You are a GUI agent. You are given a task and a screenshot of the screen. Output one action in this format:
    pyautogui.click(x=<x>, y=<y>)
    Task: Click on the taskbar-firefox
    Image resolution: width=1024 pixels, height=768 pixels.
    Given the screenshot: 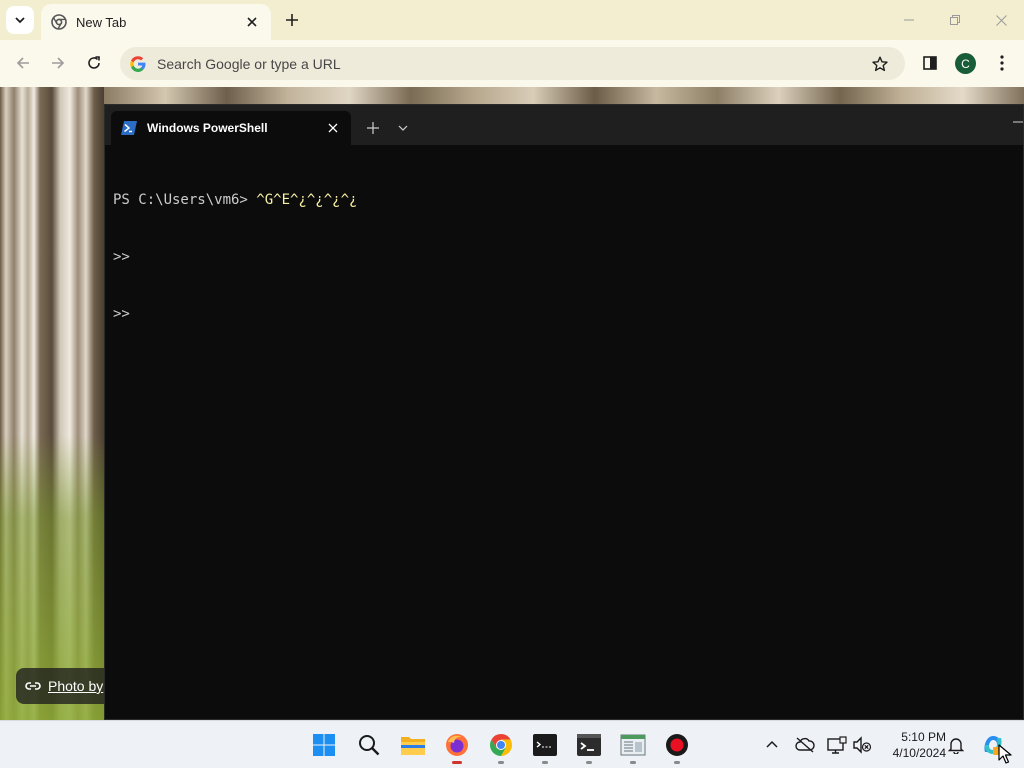 What is the action you would take?
    pyautogui.click(x=457, y=746)
    